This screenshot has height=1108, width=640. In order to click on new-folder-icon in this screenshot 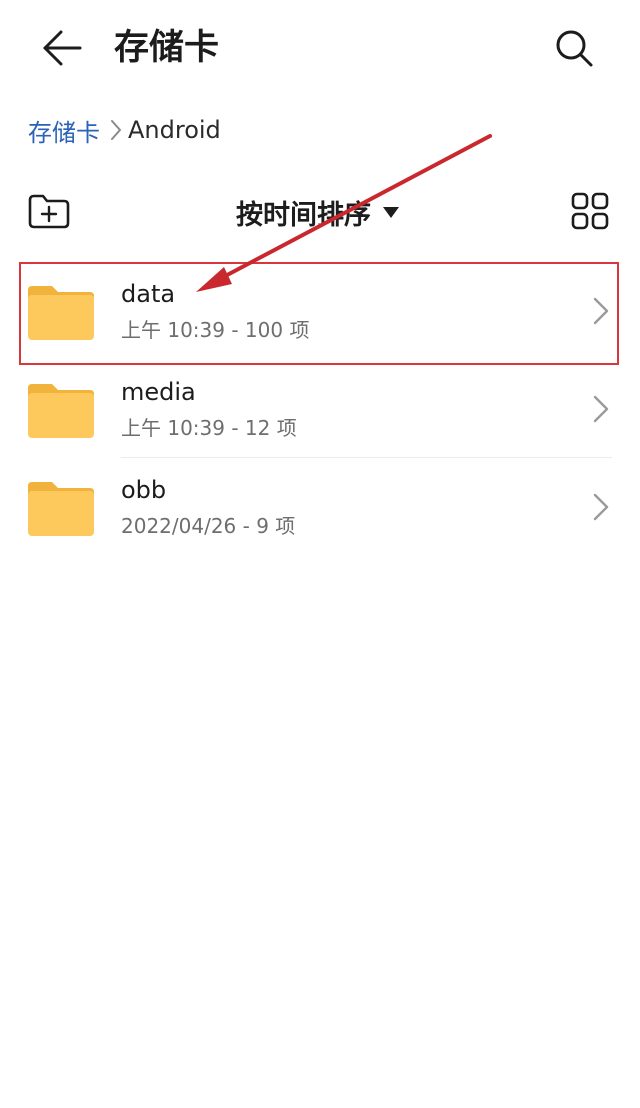, I will do `click(49, 211)`.